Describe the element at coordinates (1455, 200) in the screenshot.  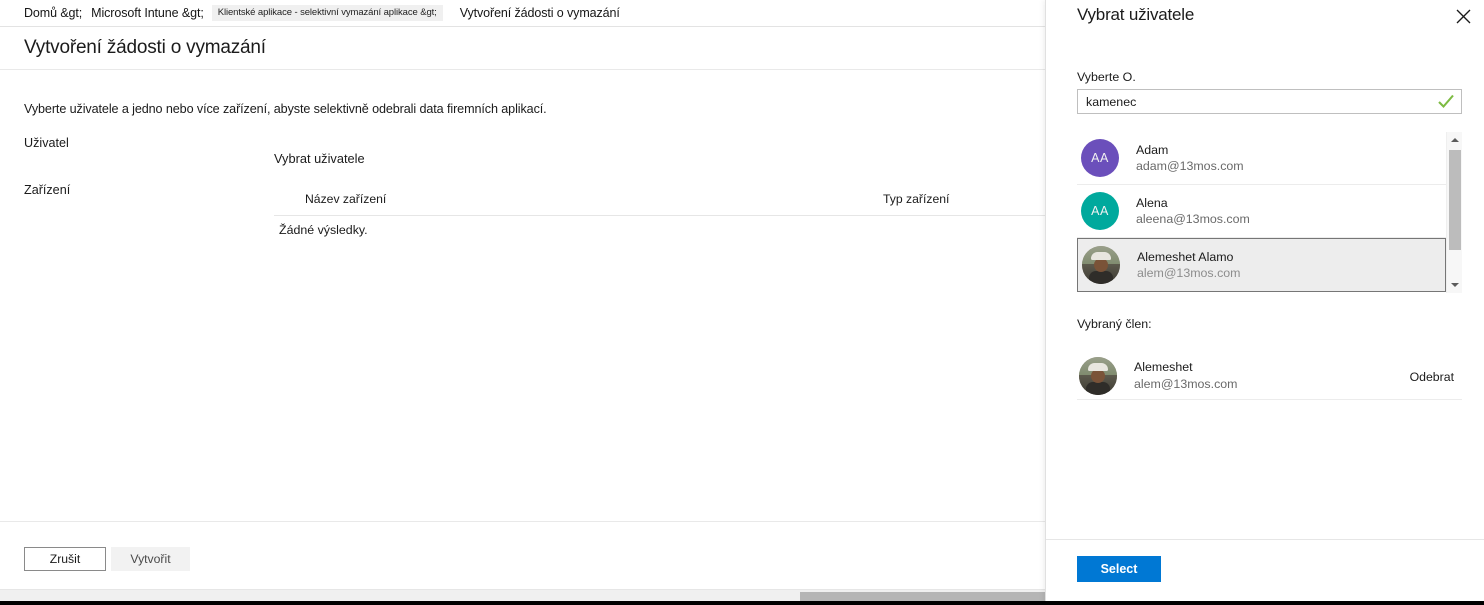
I see `vertical-scrollbar-thumb` at that location.